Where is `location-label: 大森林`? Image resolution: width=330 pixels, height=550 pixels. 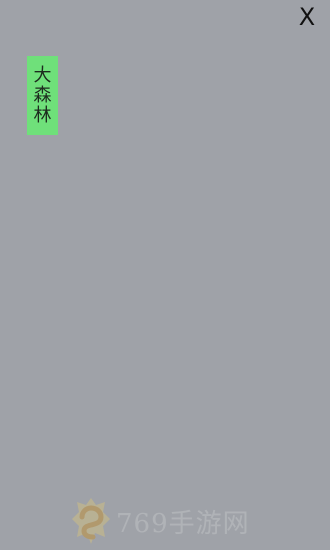 location-label: 大森林 is located at coordinates (42, 95).